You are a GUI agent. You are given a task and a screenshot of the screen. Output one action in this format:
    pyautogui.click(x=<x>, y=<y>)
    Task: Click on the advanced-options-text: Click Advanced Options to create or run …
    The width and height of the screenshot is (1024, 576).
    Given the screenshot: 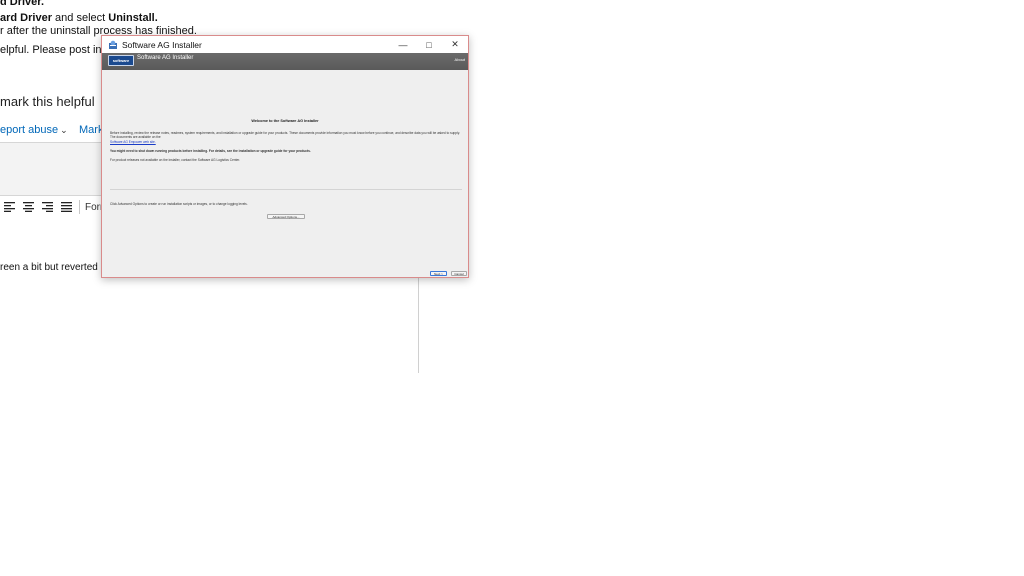 What is the action you would take?
    pyautogui.click(x=179, y=204)
    